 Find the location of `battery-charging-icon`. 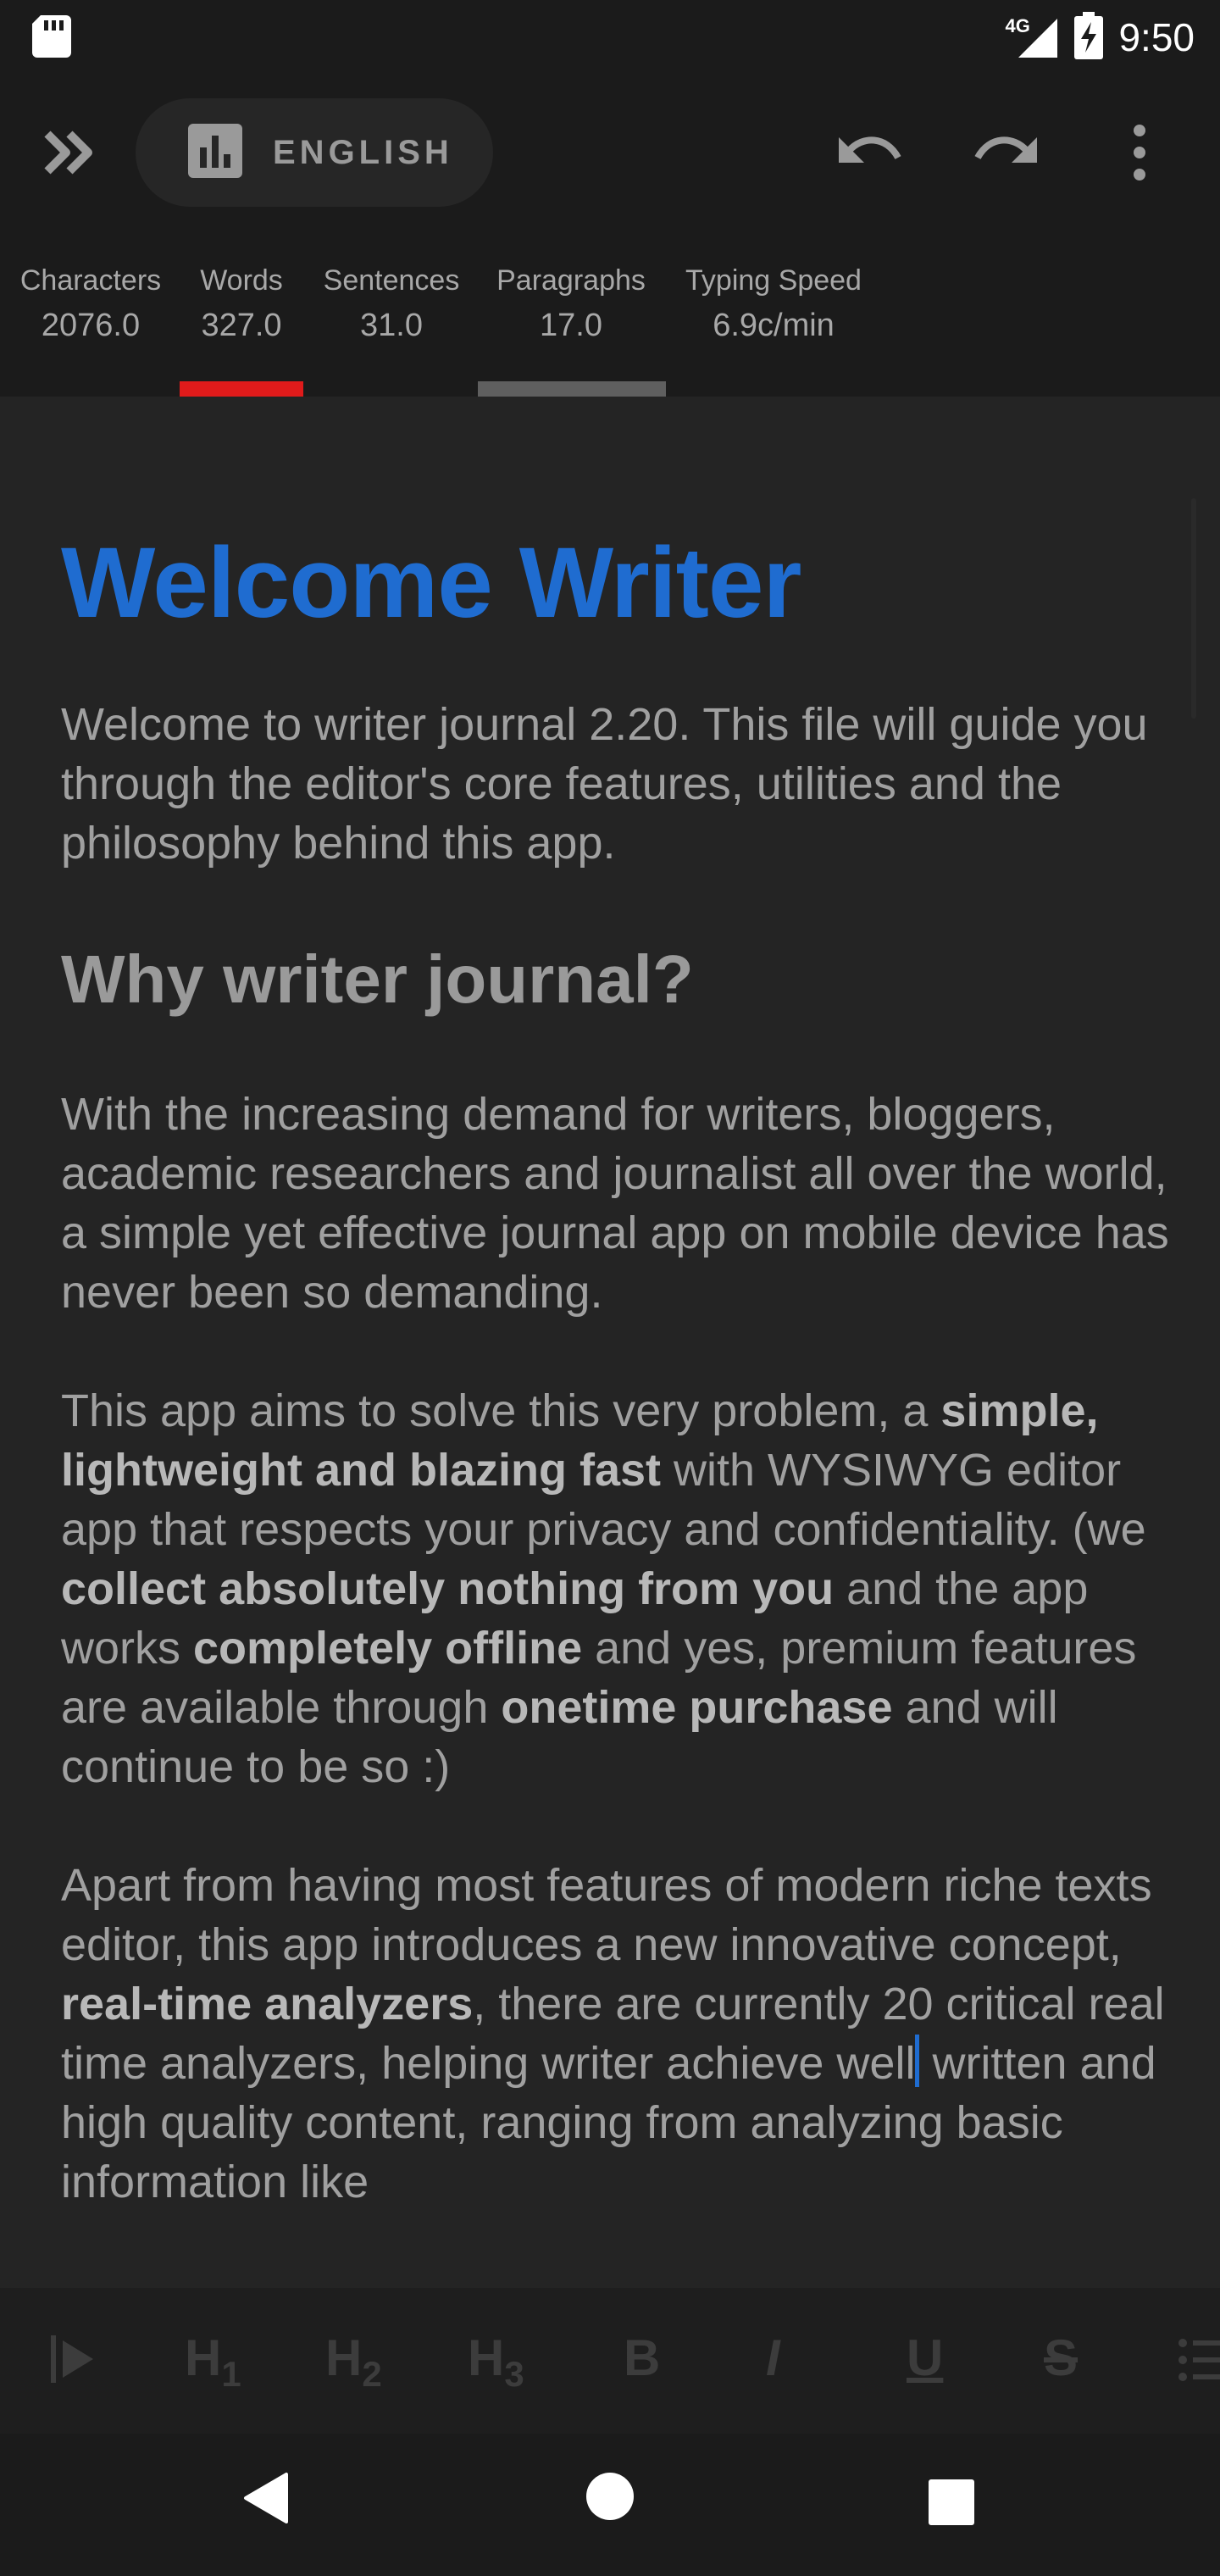

battery-charging-icon is located at coordinates (1089, 37).